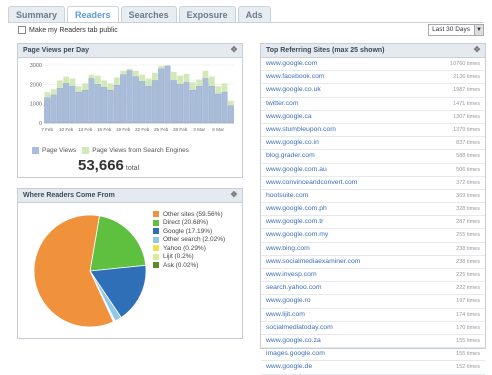 The height and width of the screenshot is (375, 492). I want to click on table-row: socialmediatoday.com 170 times, so click(373, 328).